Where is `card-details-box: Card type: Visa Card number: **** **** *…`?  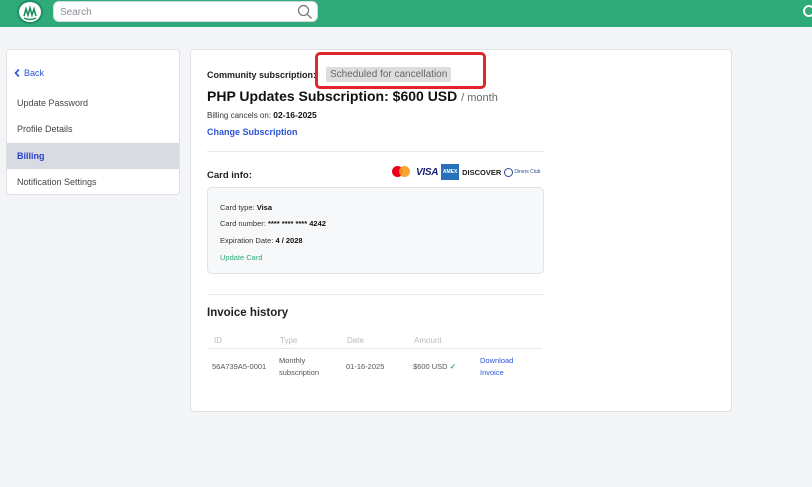 card-details-box: Card type: Visa Card number: **** **** *… is located at coordinates (375, 230).